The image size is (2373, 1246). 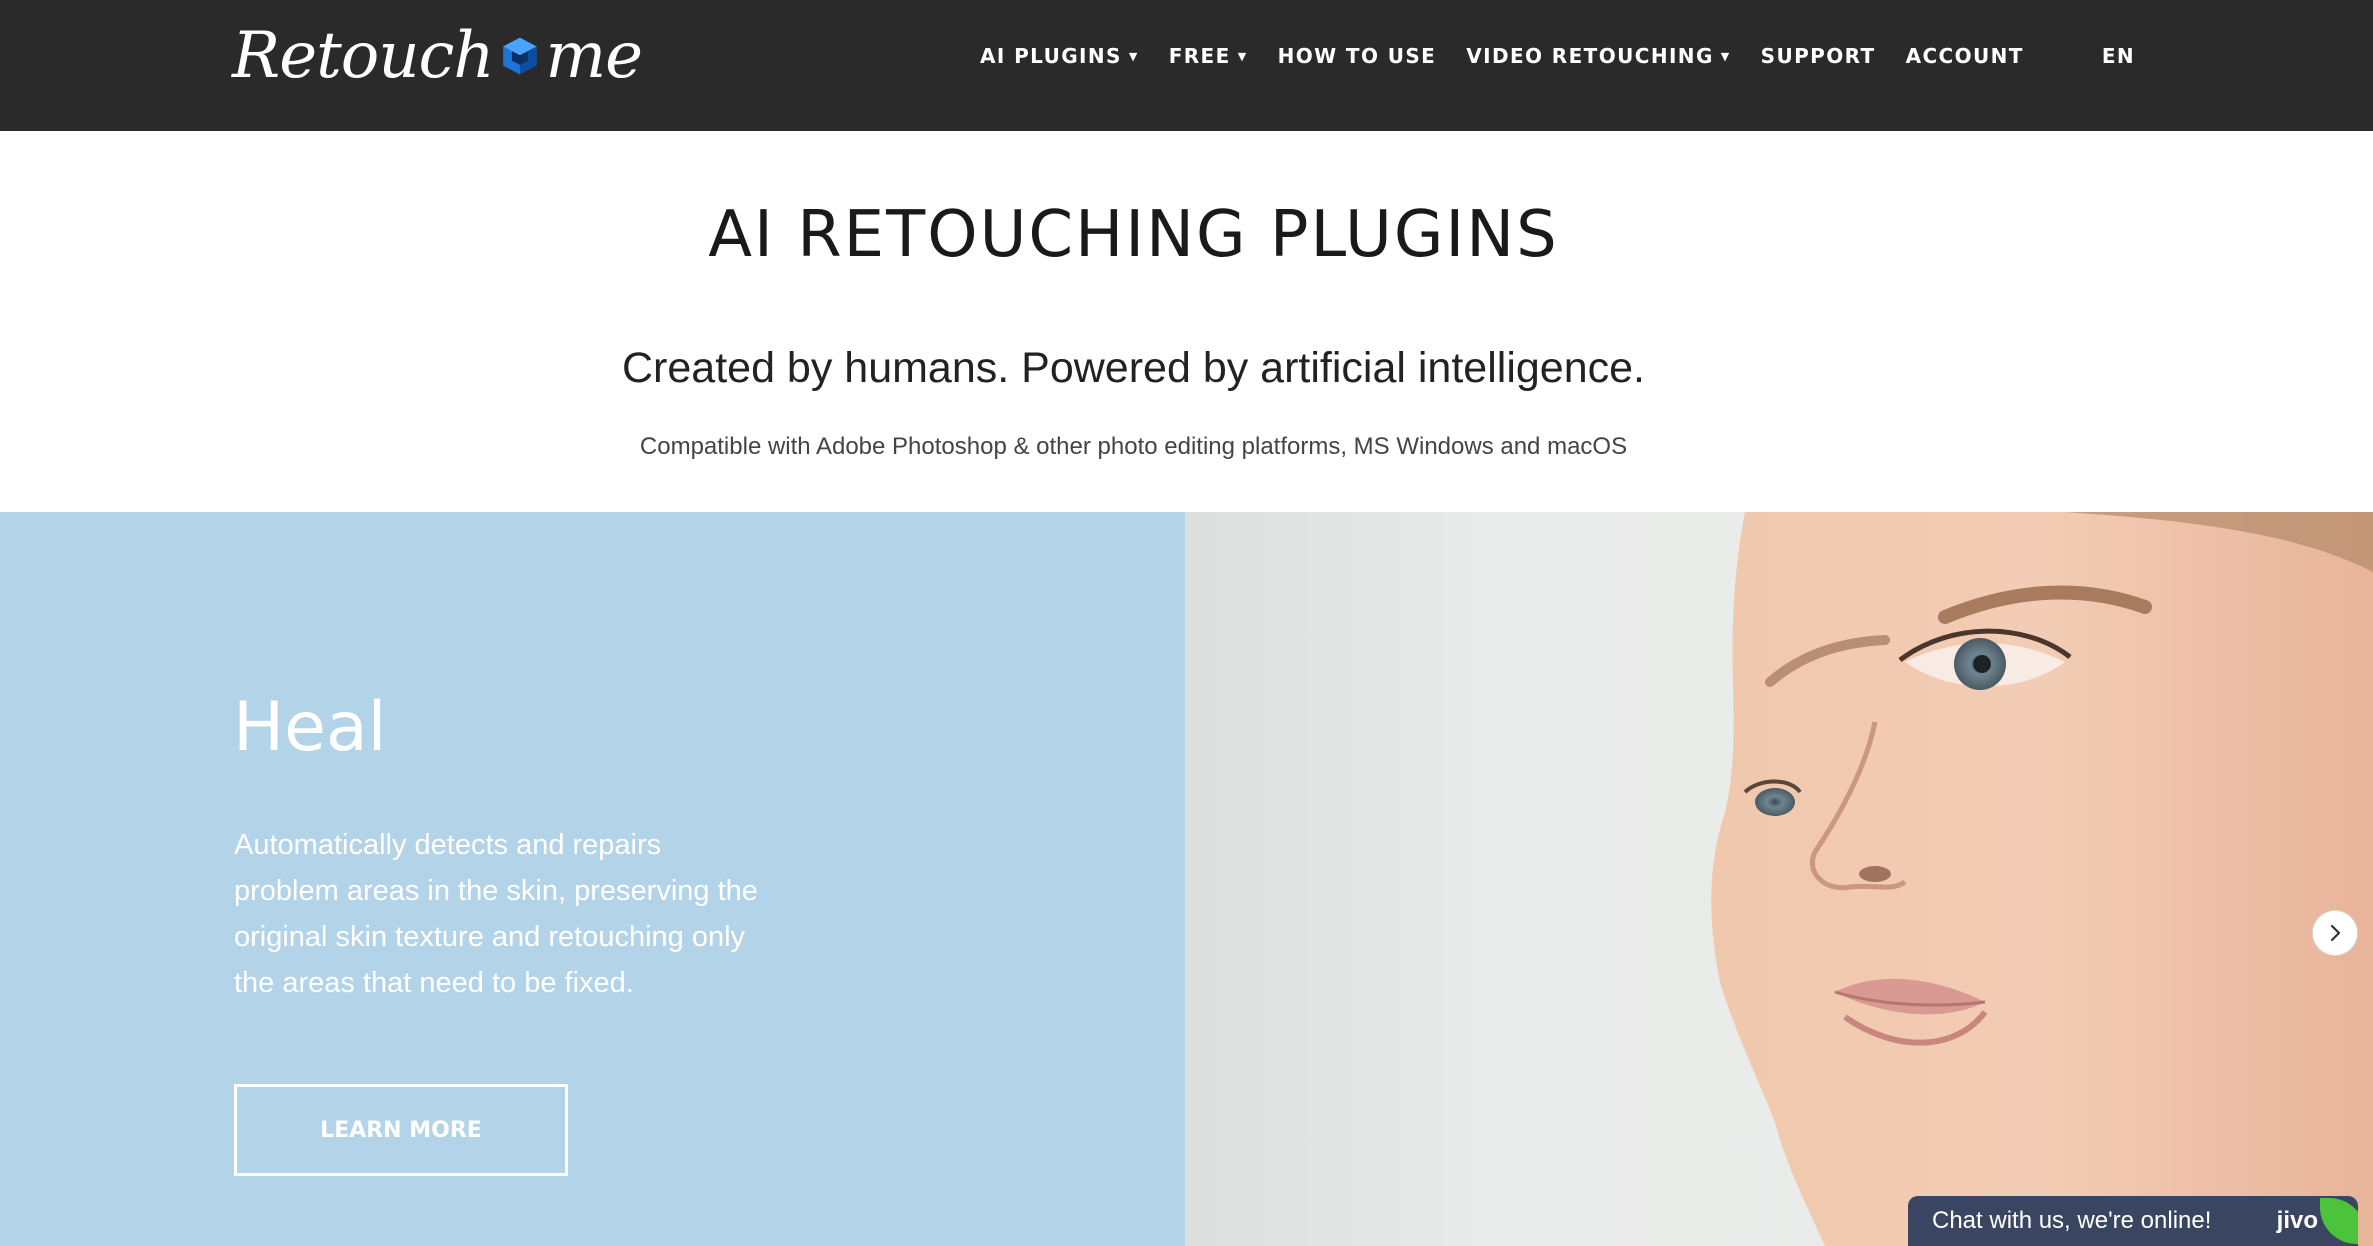 What do you see at coordinates (2072, 1220) in the screenshot?
I see `chat-status-text: Chat with us, we're online!` at bounding box center [2072, 1220].